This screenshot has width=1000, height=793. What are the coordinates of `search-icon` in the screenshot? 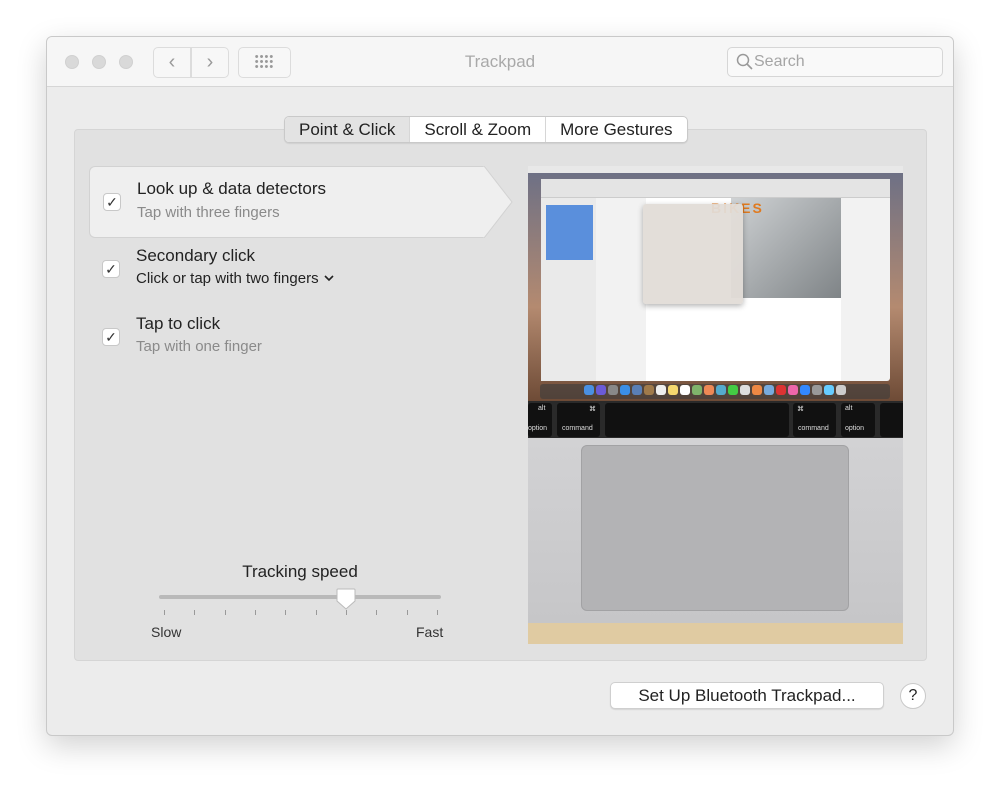 It's located at (744, 61).